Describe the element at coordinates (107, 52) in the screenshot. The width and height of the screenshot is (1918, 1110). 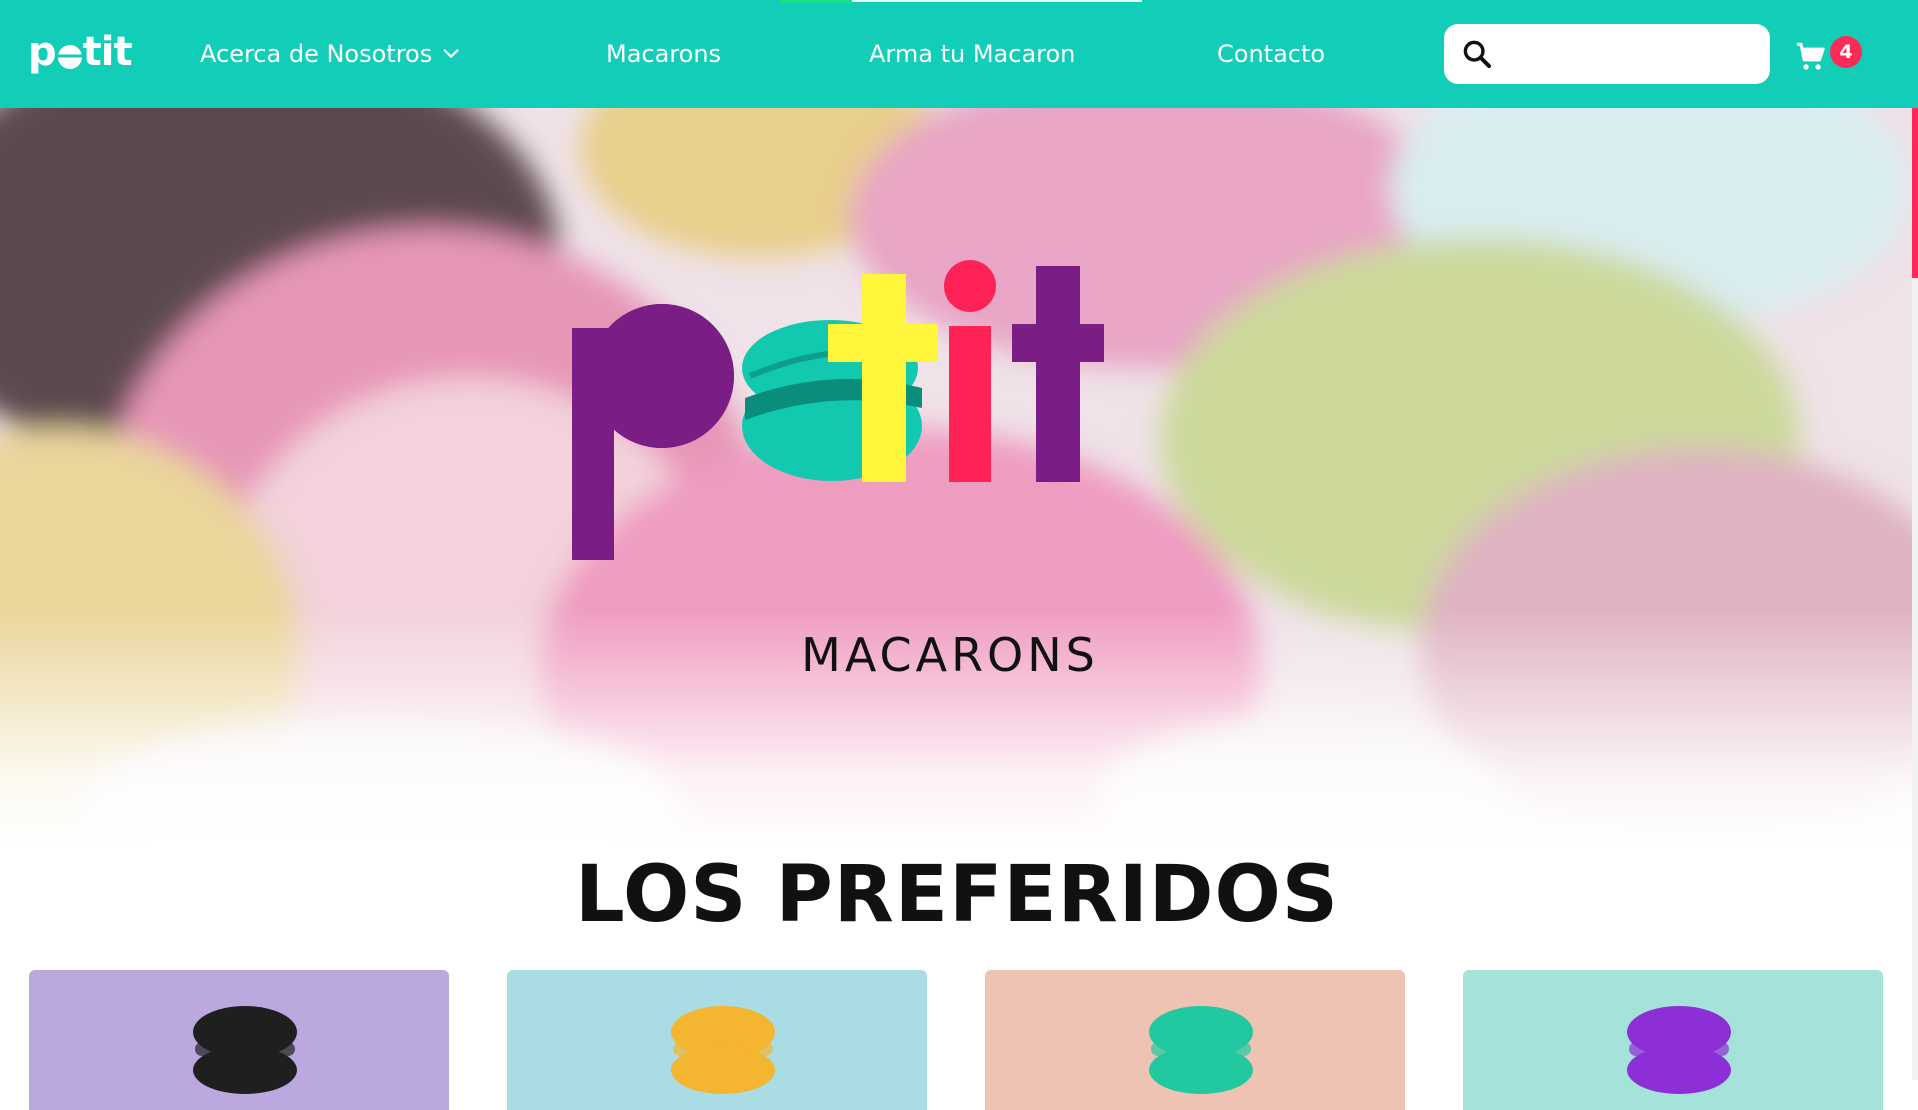
I see `brand-logo-tit: tit` at that location.